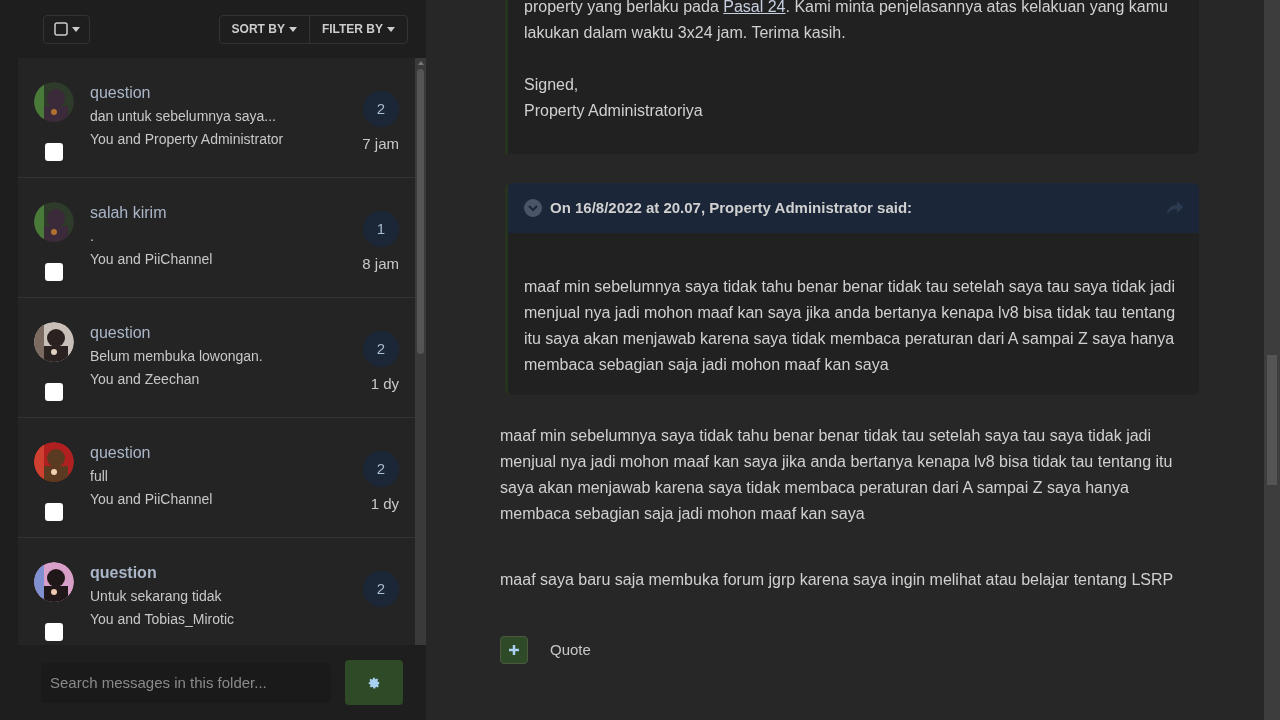 The height and width of the screenshot is (720, 1280). I want to click on page-scrollbar, so click(1272, 360).